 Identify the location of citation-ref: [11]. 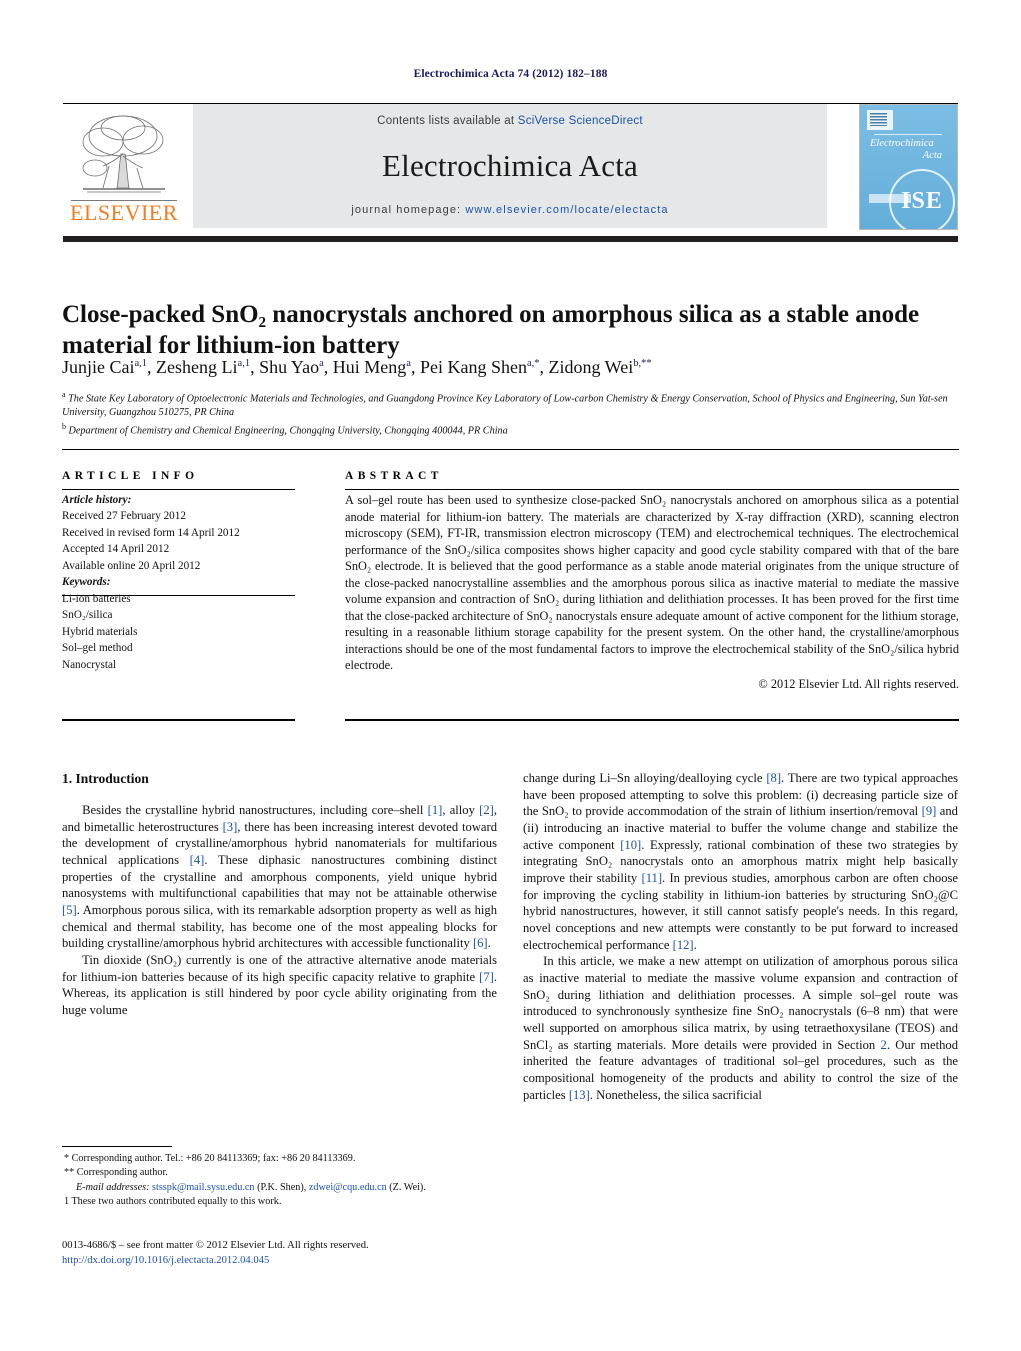
(652, 878).